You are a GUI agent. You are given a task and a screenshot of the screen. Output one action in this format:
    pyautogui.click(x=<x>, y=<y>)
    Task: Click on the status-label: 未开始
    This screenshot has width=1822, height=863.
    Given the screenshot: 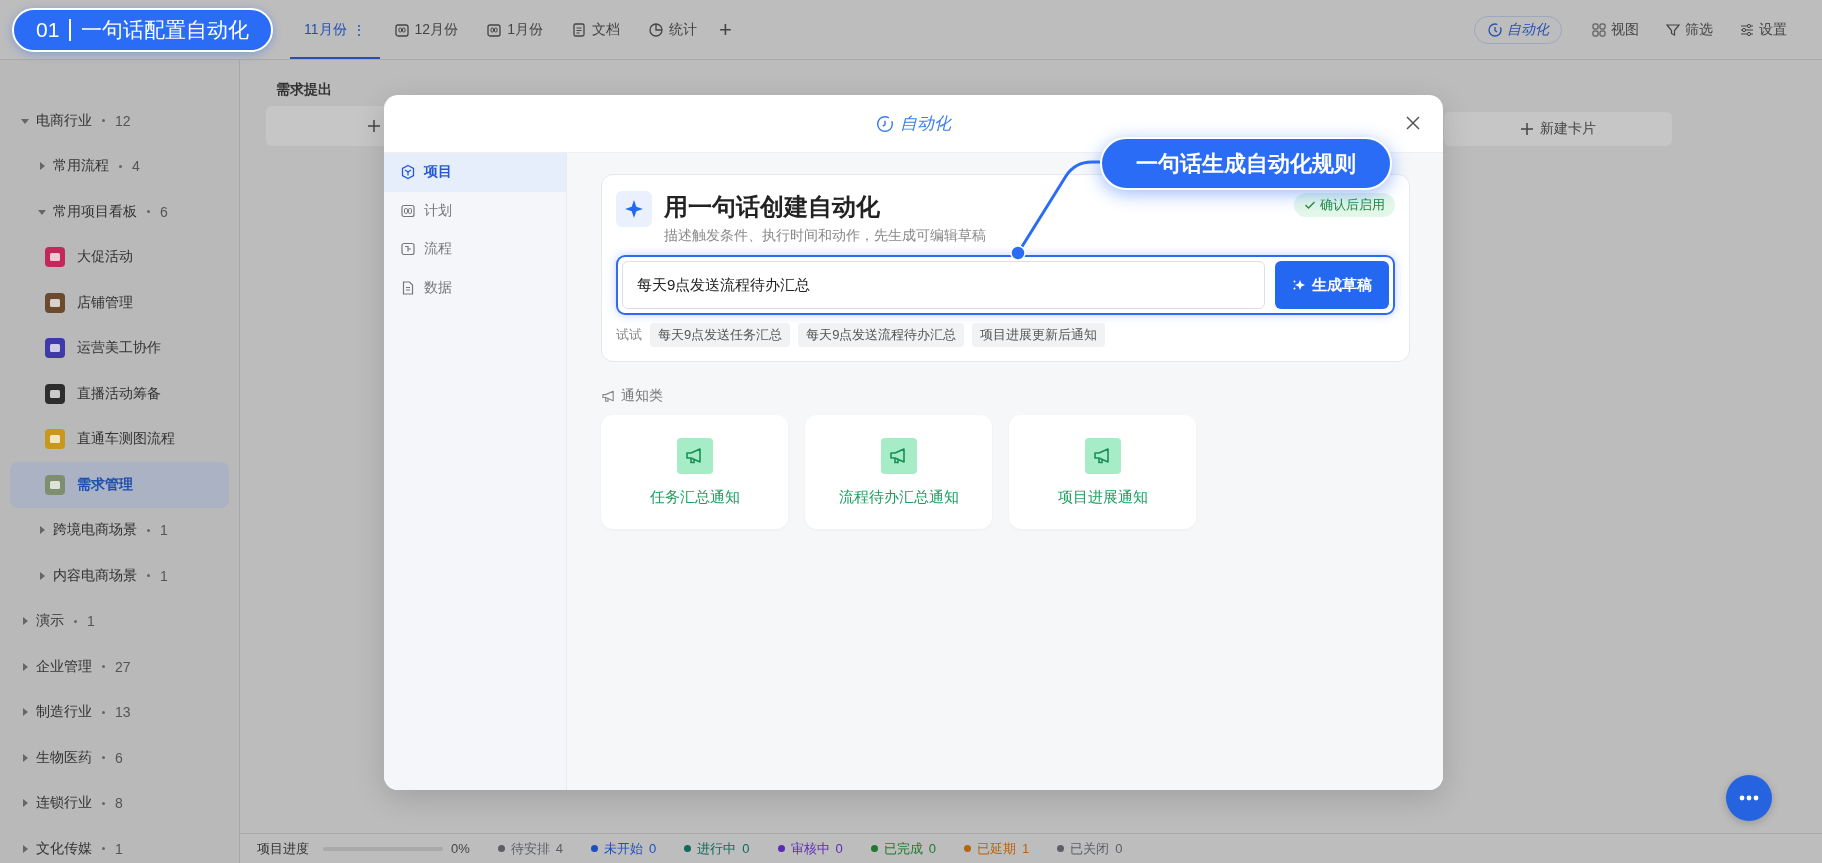 What is the action you would take?
    pyautogui.click(x=624, y=848)
    